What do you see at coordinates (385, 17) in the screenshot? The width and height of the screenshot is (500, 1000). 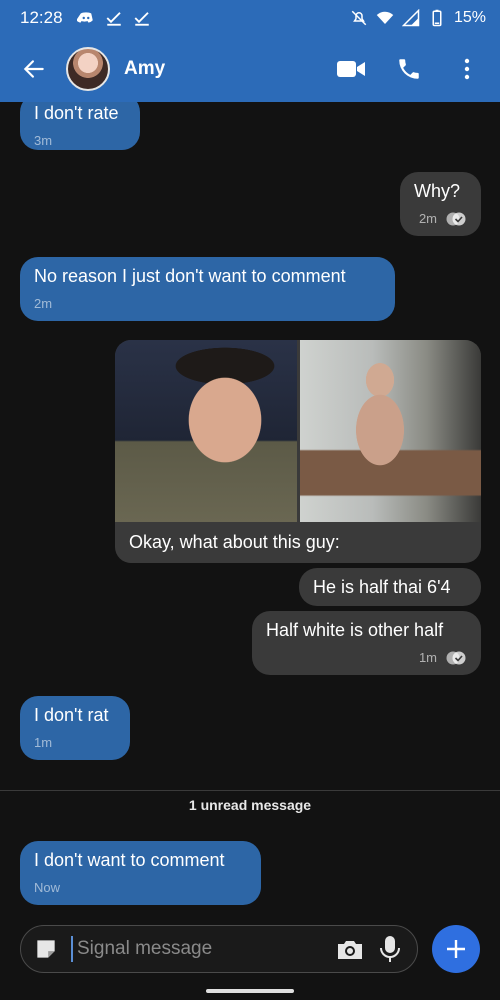 I see `wifi-icon` at bounding box center [385, 17].